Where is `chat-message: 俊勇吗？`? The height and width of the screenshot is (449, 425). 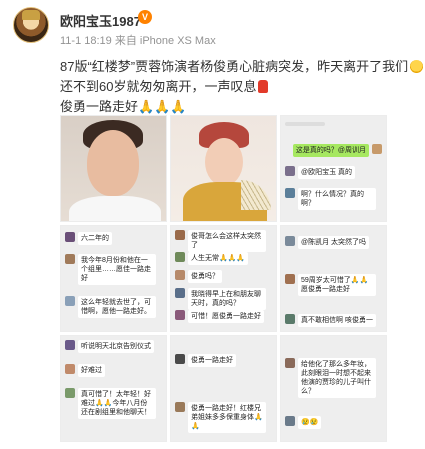 chat-message: 俊勇吗？ is located at coordinates (198, 276).